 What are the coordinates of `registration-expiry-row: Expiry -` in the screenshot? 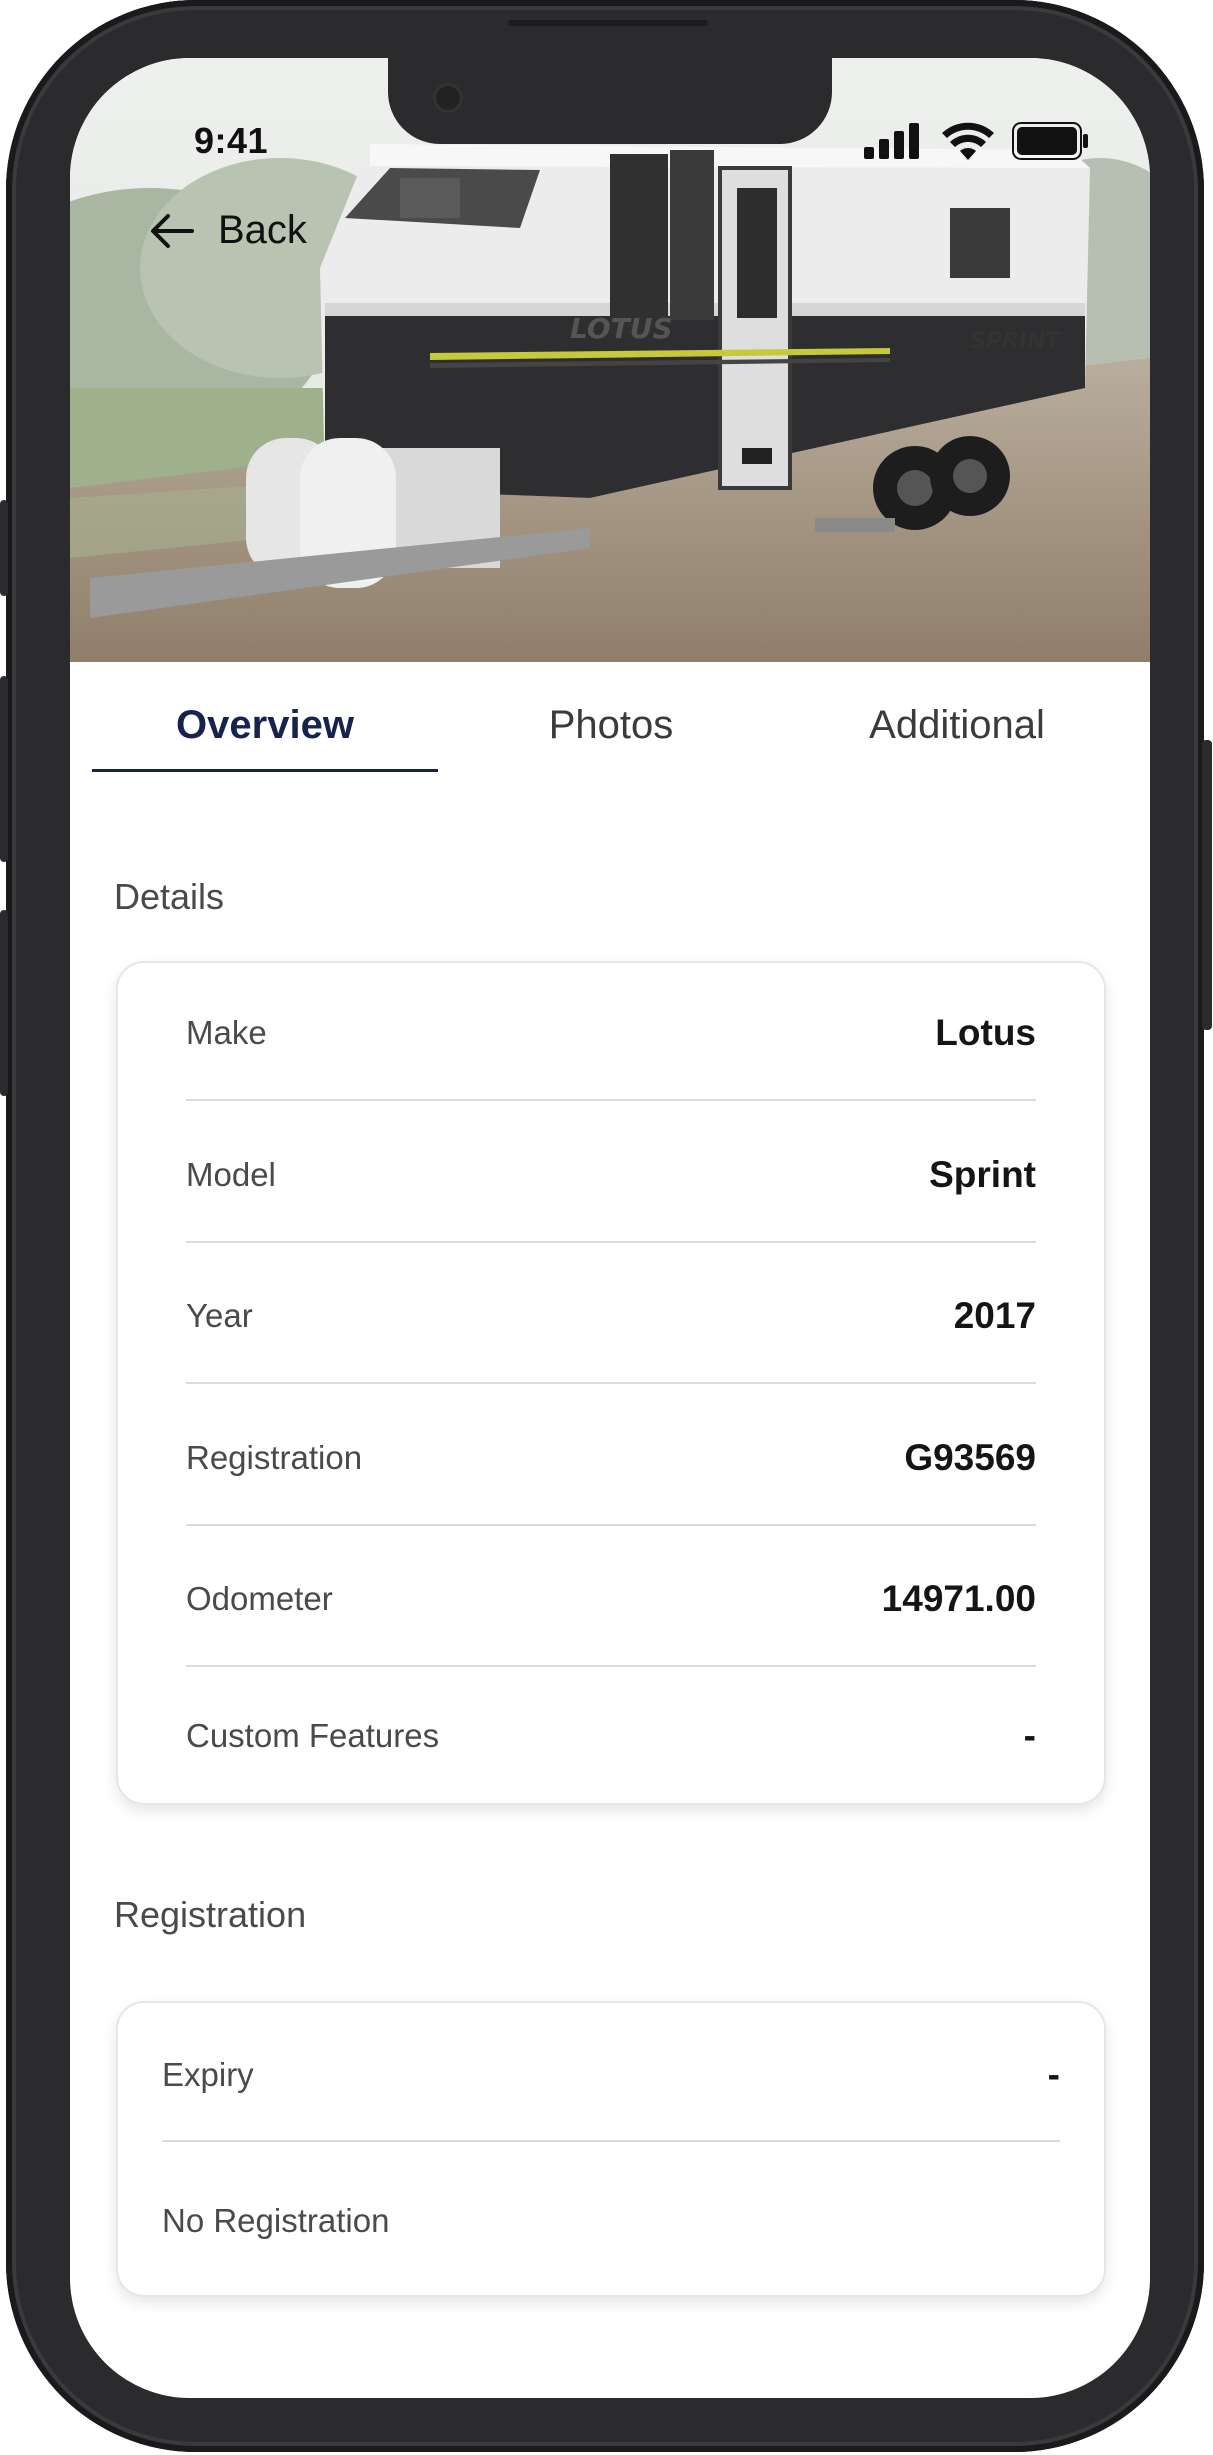 It's located at (611, 2075).